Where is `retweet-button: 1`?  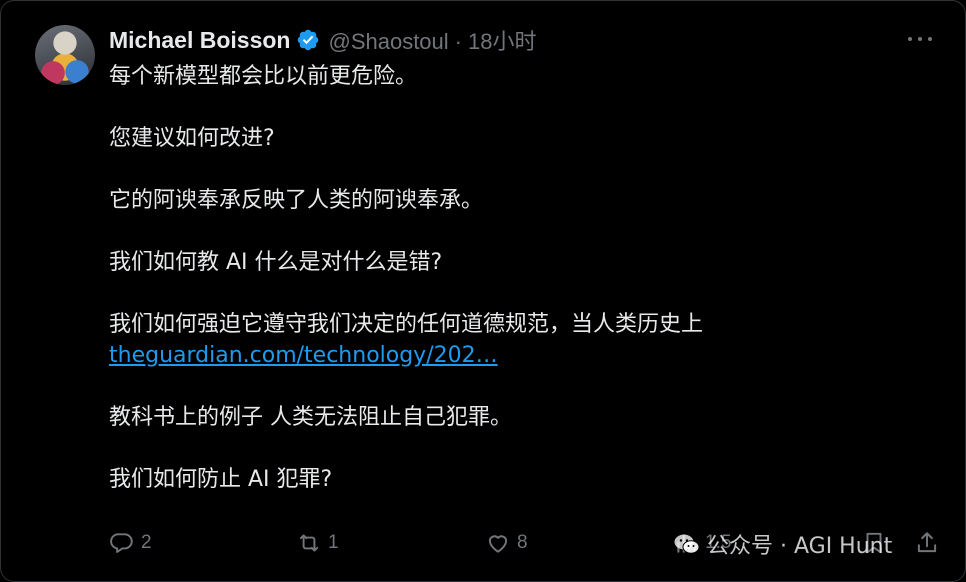 retweet-button: 1 is located at coordinates (317, 543).